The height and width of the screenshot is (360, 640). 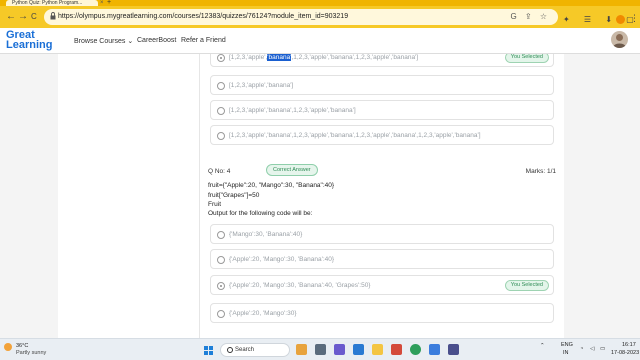 What do you see at coordinates (266, 234) in the screenshot?
I see `option-text: {'Mango':30, 'Banana':40}` at bounding box center [266, 234].